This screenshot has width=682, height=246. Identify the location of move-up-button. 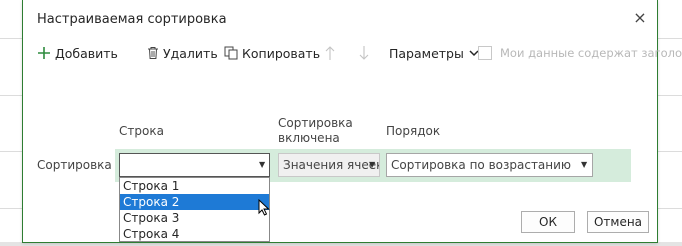
(330, 53).